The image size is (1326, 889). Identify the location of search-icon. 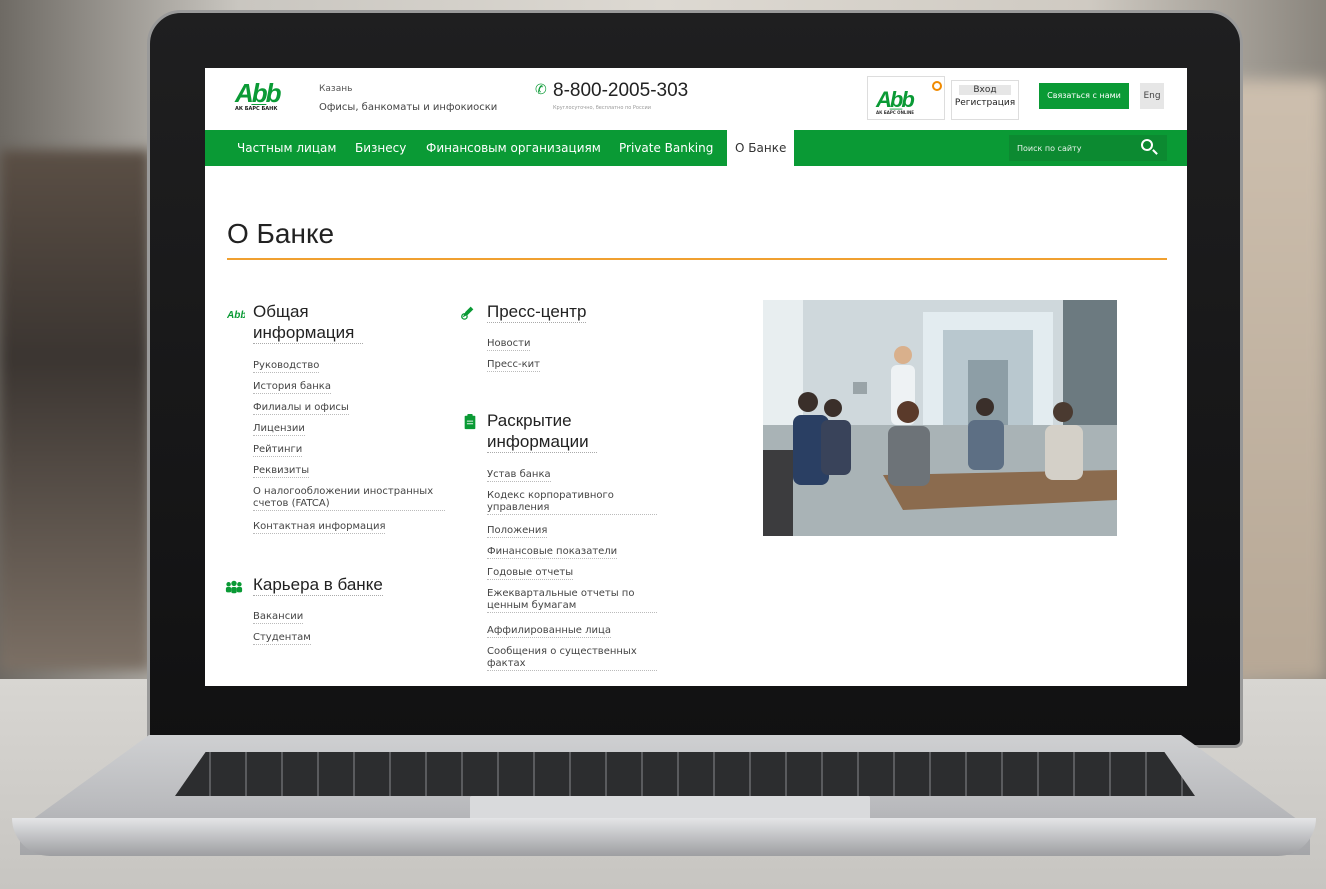
(1147, 145).